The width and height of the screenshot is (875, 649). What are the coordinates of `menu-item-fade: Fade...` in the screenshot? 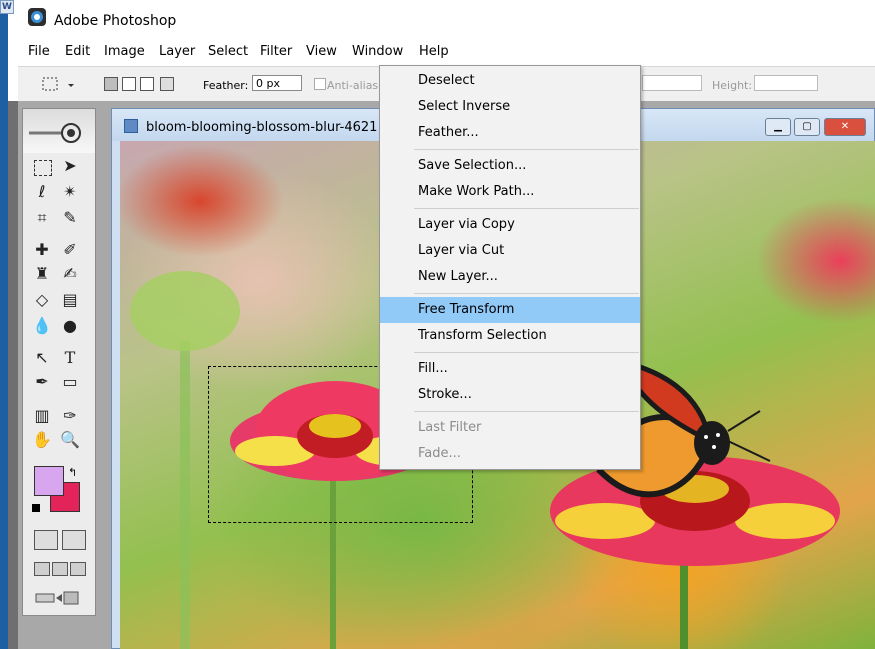 It's located at (510, 454).